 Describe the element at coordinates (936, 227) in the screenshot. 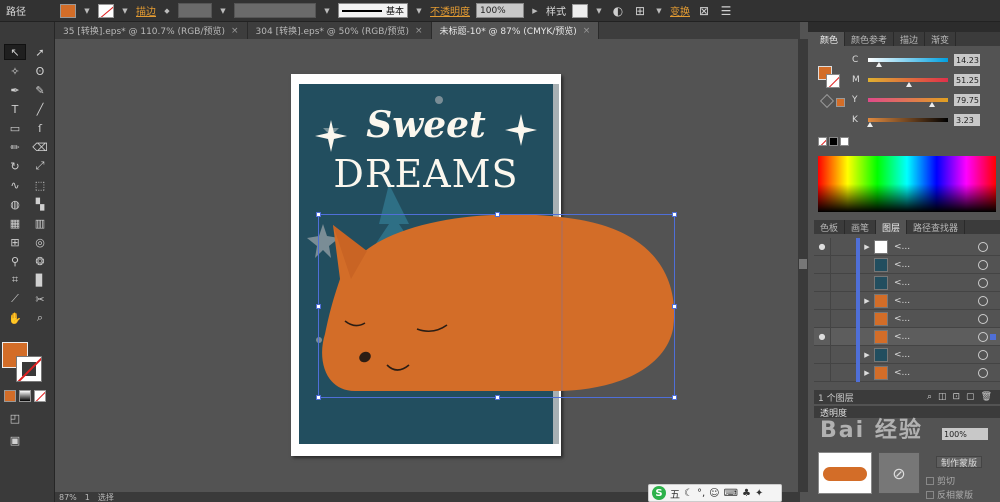

I see `tab-pathfinder: 路径查找器` at that location.